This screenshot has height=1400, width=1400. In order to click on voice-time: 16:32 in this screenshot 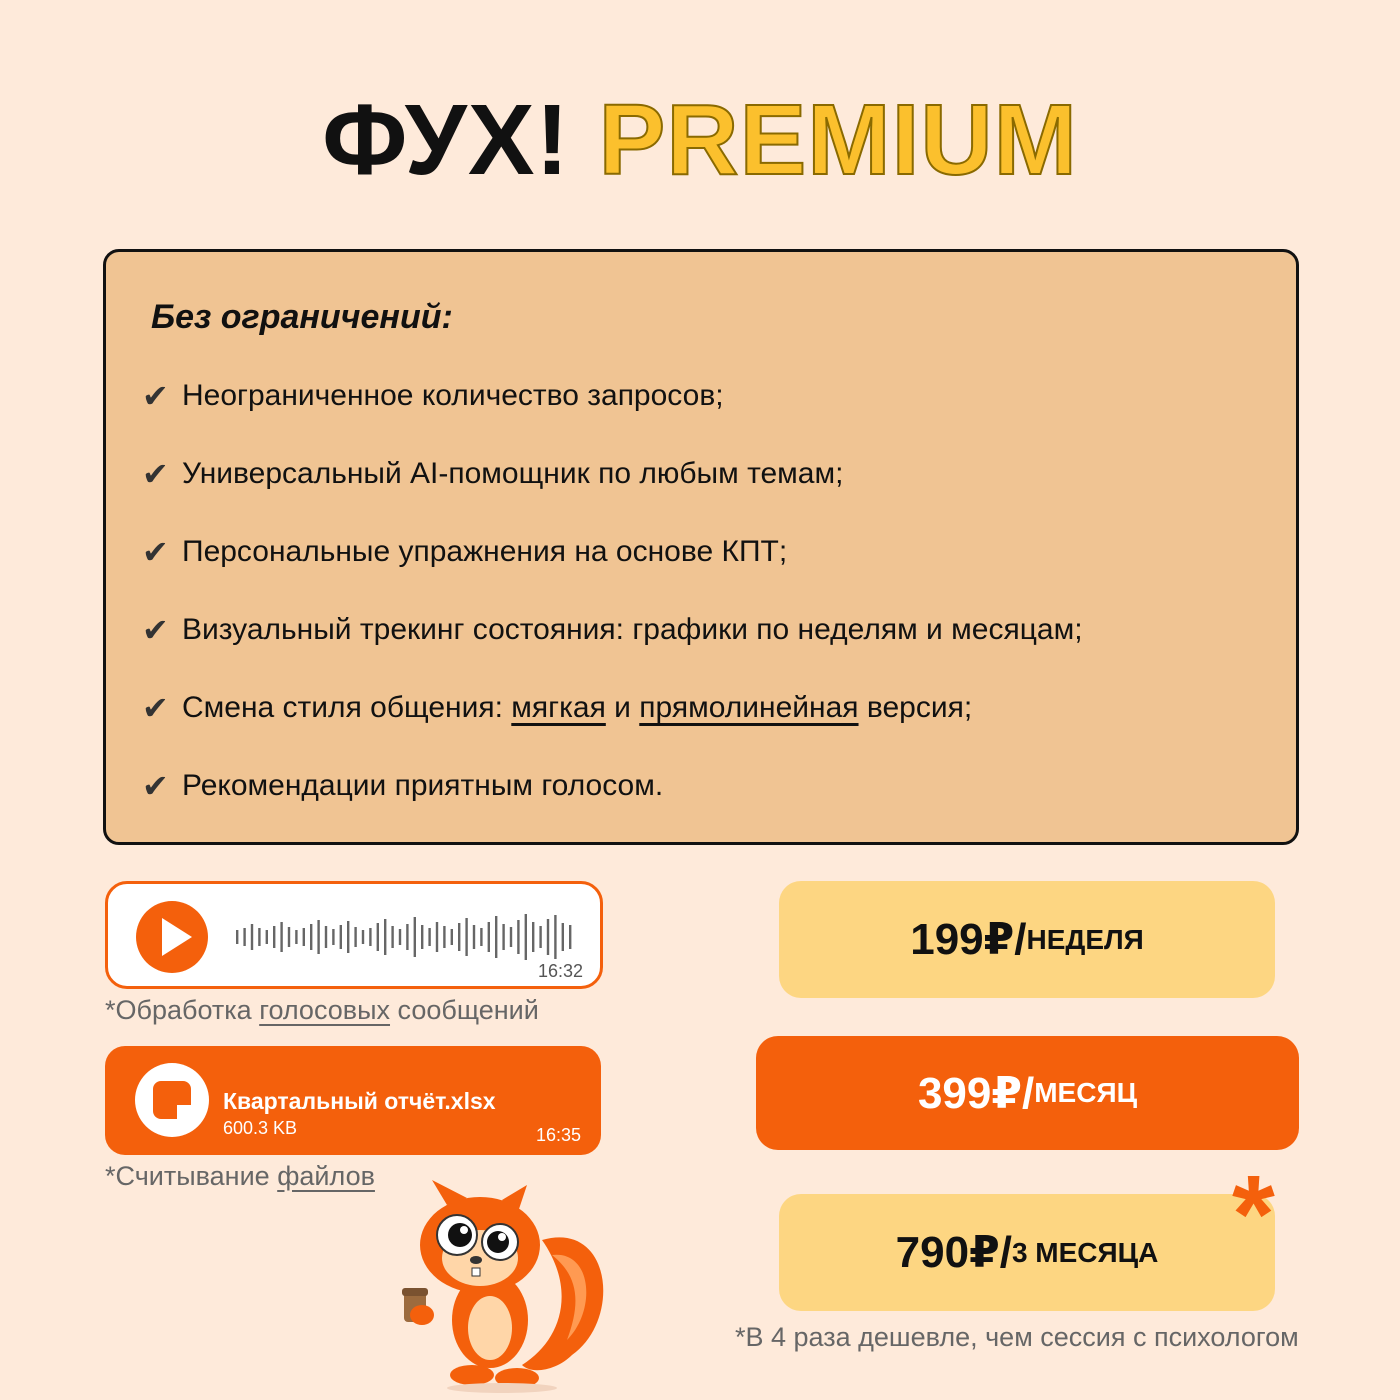, I will do `click(561, 971)`.